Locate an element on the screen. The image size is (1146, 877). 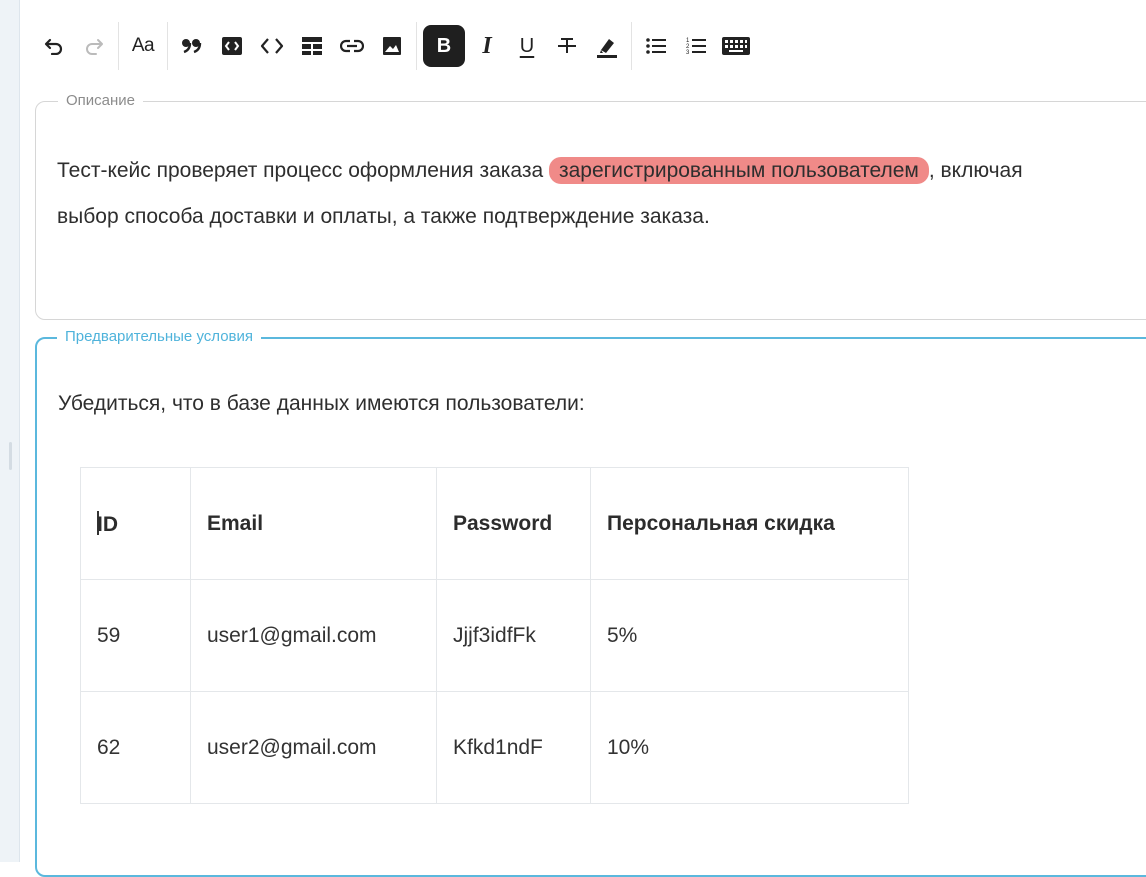
image-icon is located at coordinates (392, 46).